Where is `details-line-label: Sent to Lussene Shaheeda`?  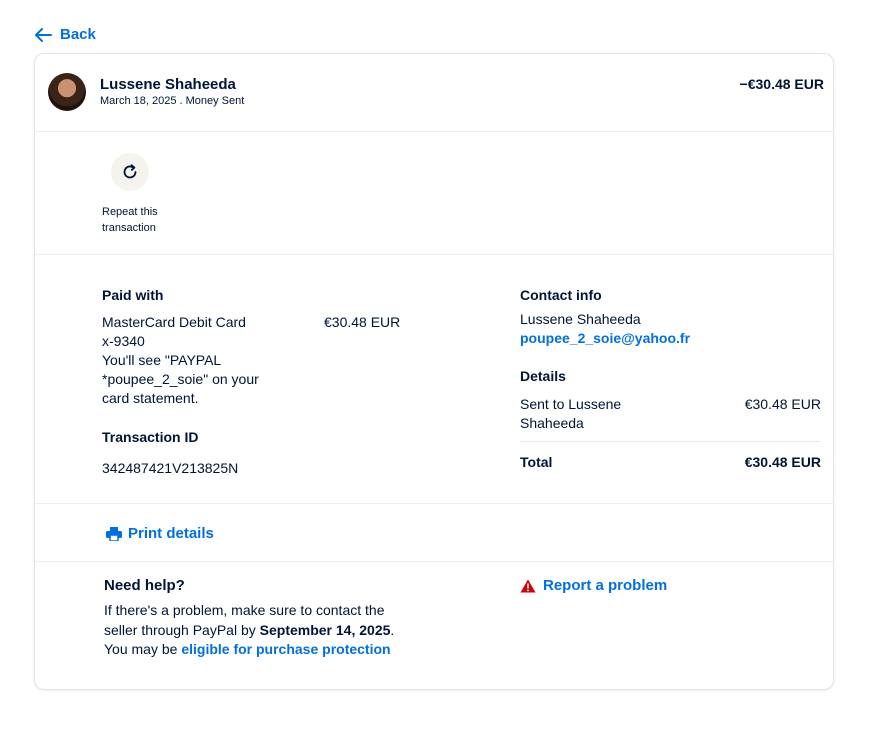 details-line-label: Sent to Lussene Shaheeda is located at coordinates (571, 413).